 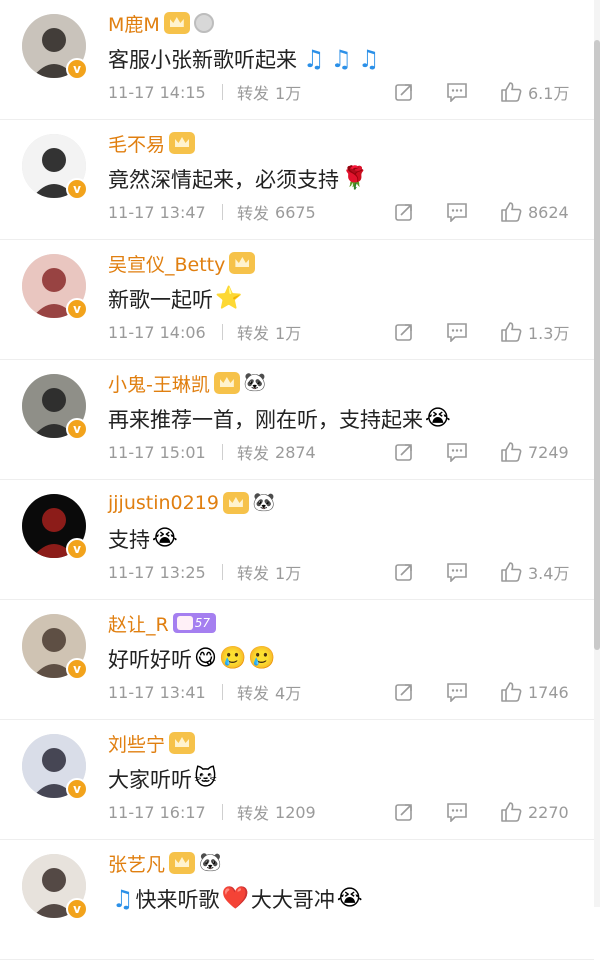 I want to click on comment-meta: 11-17 14:15 转发 1万 6.1万, so click(x=348, y=92).